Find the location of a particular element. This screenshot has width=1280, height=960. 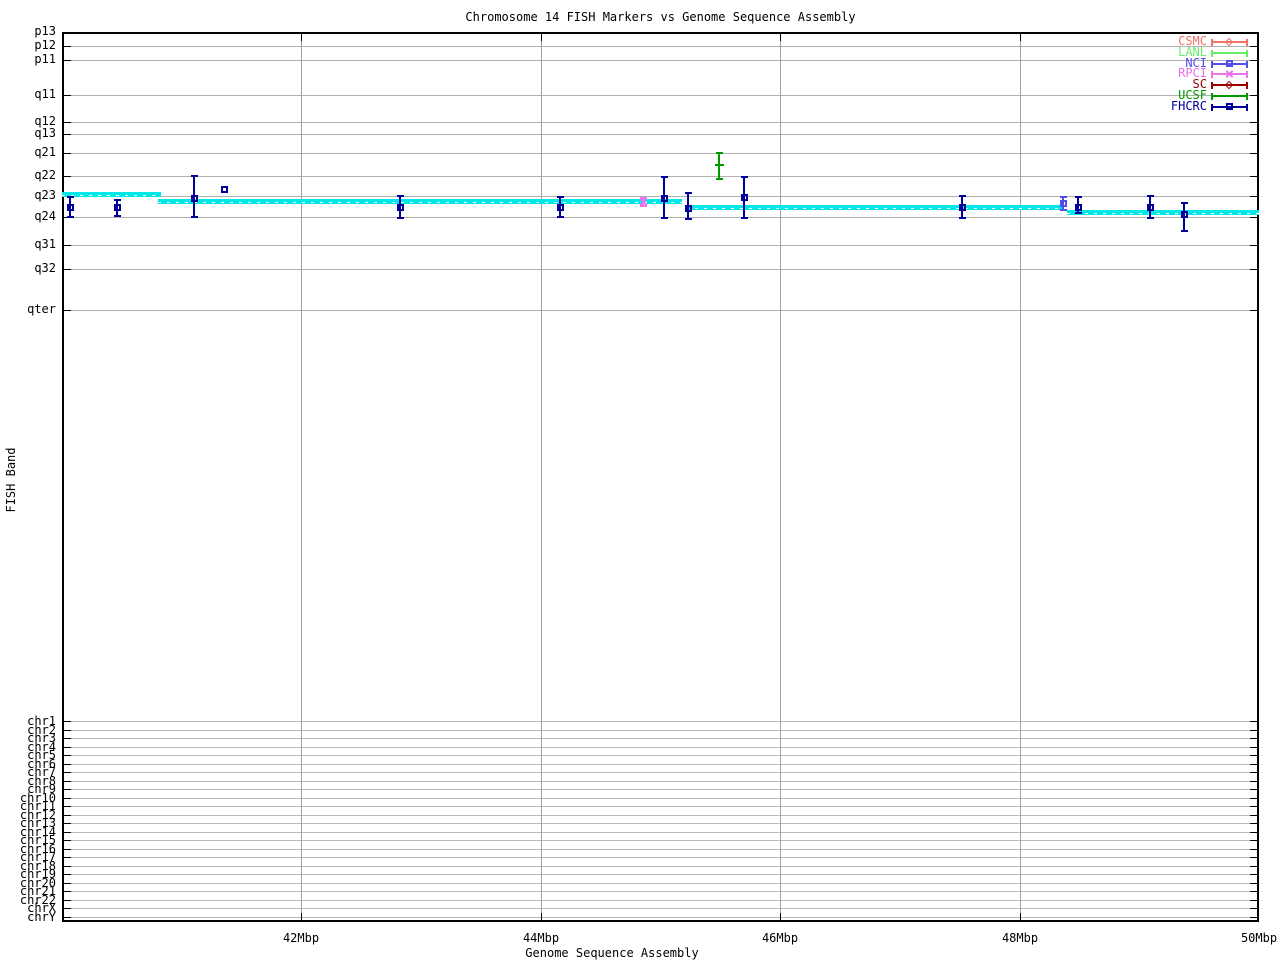

chr-gridline-chr8 is located at coordinates (660, 781).